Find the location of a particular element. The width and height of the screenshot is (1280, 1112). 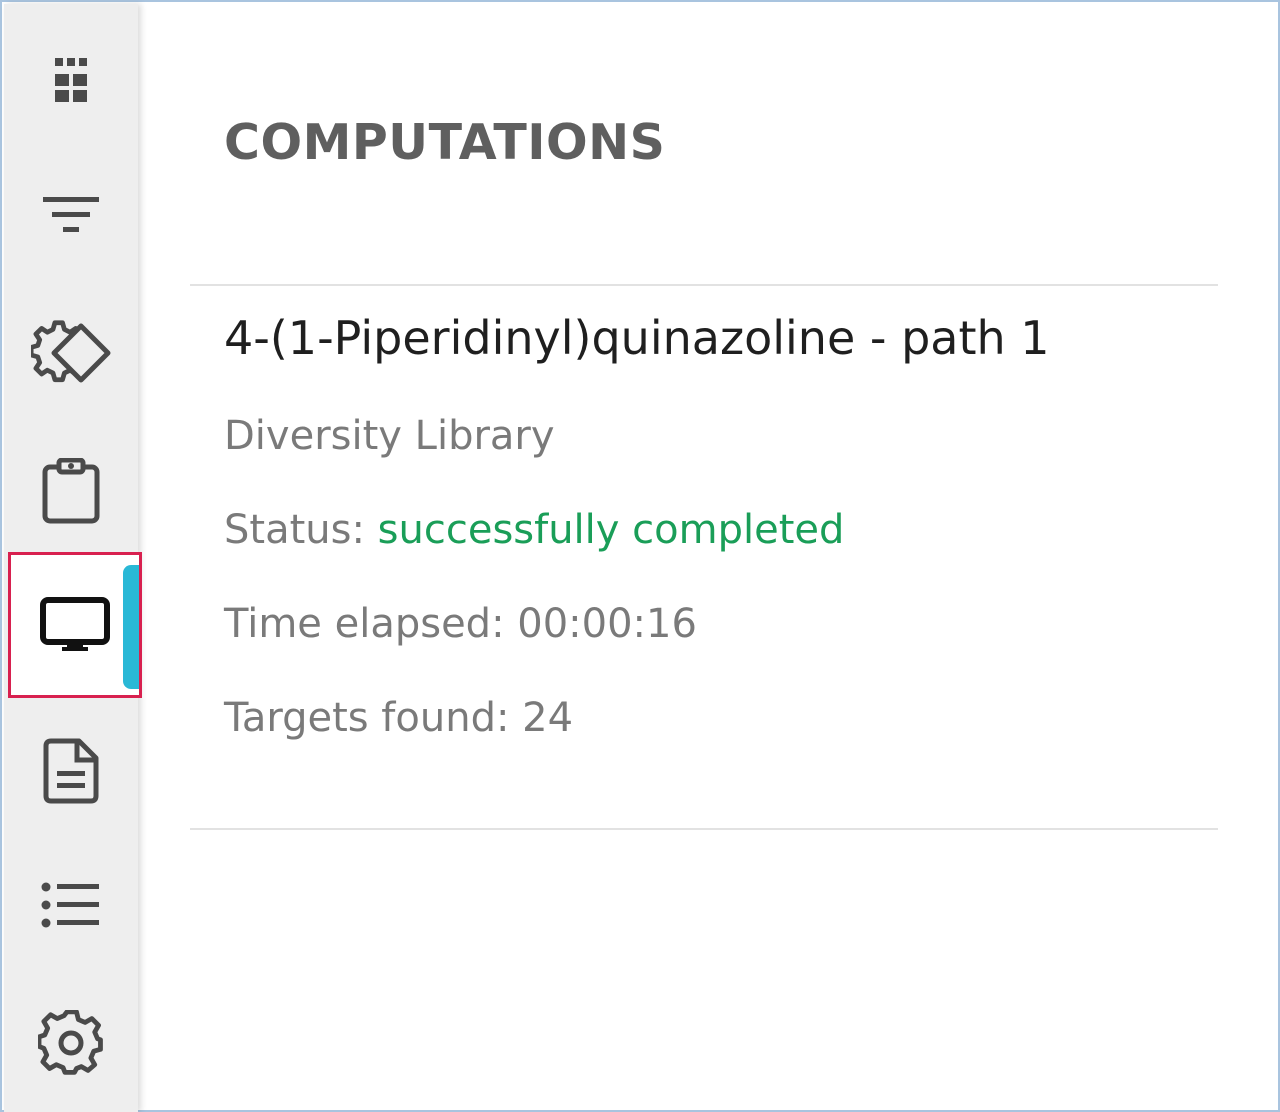

grid-icon is located at coordinates (71, 81).